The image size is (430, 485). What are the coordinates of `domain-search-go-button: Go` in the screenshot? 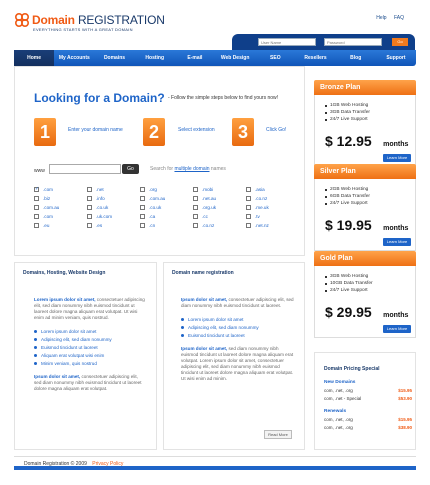 It's located at (130, 169).